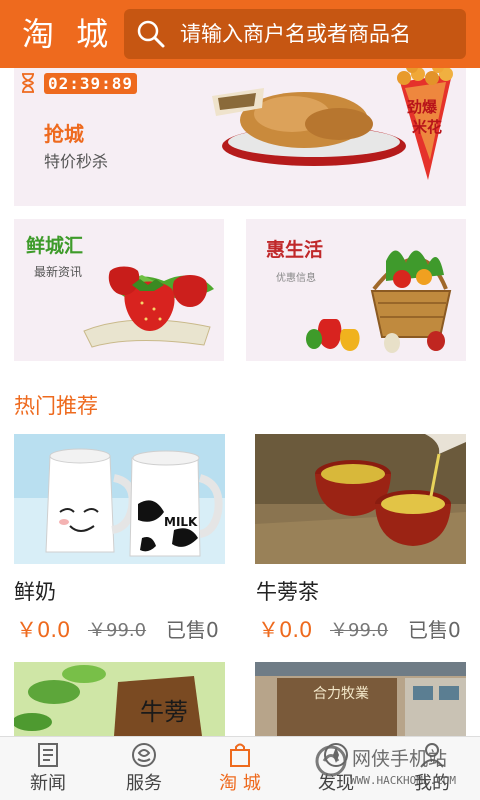  I want to click on storefront-picture: 合力牧業, so click(360, 699).